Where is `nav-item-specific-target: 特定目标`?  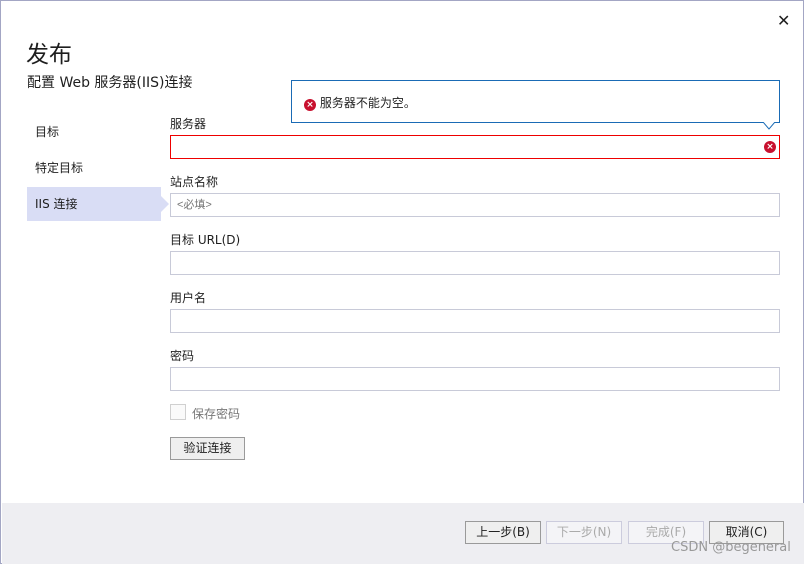 nav-item-specific-target: 特定目标 is located at coordinates (94, 168).